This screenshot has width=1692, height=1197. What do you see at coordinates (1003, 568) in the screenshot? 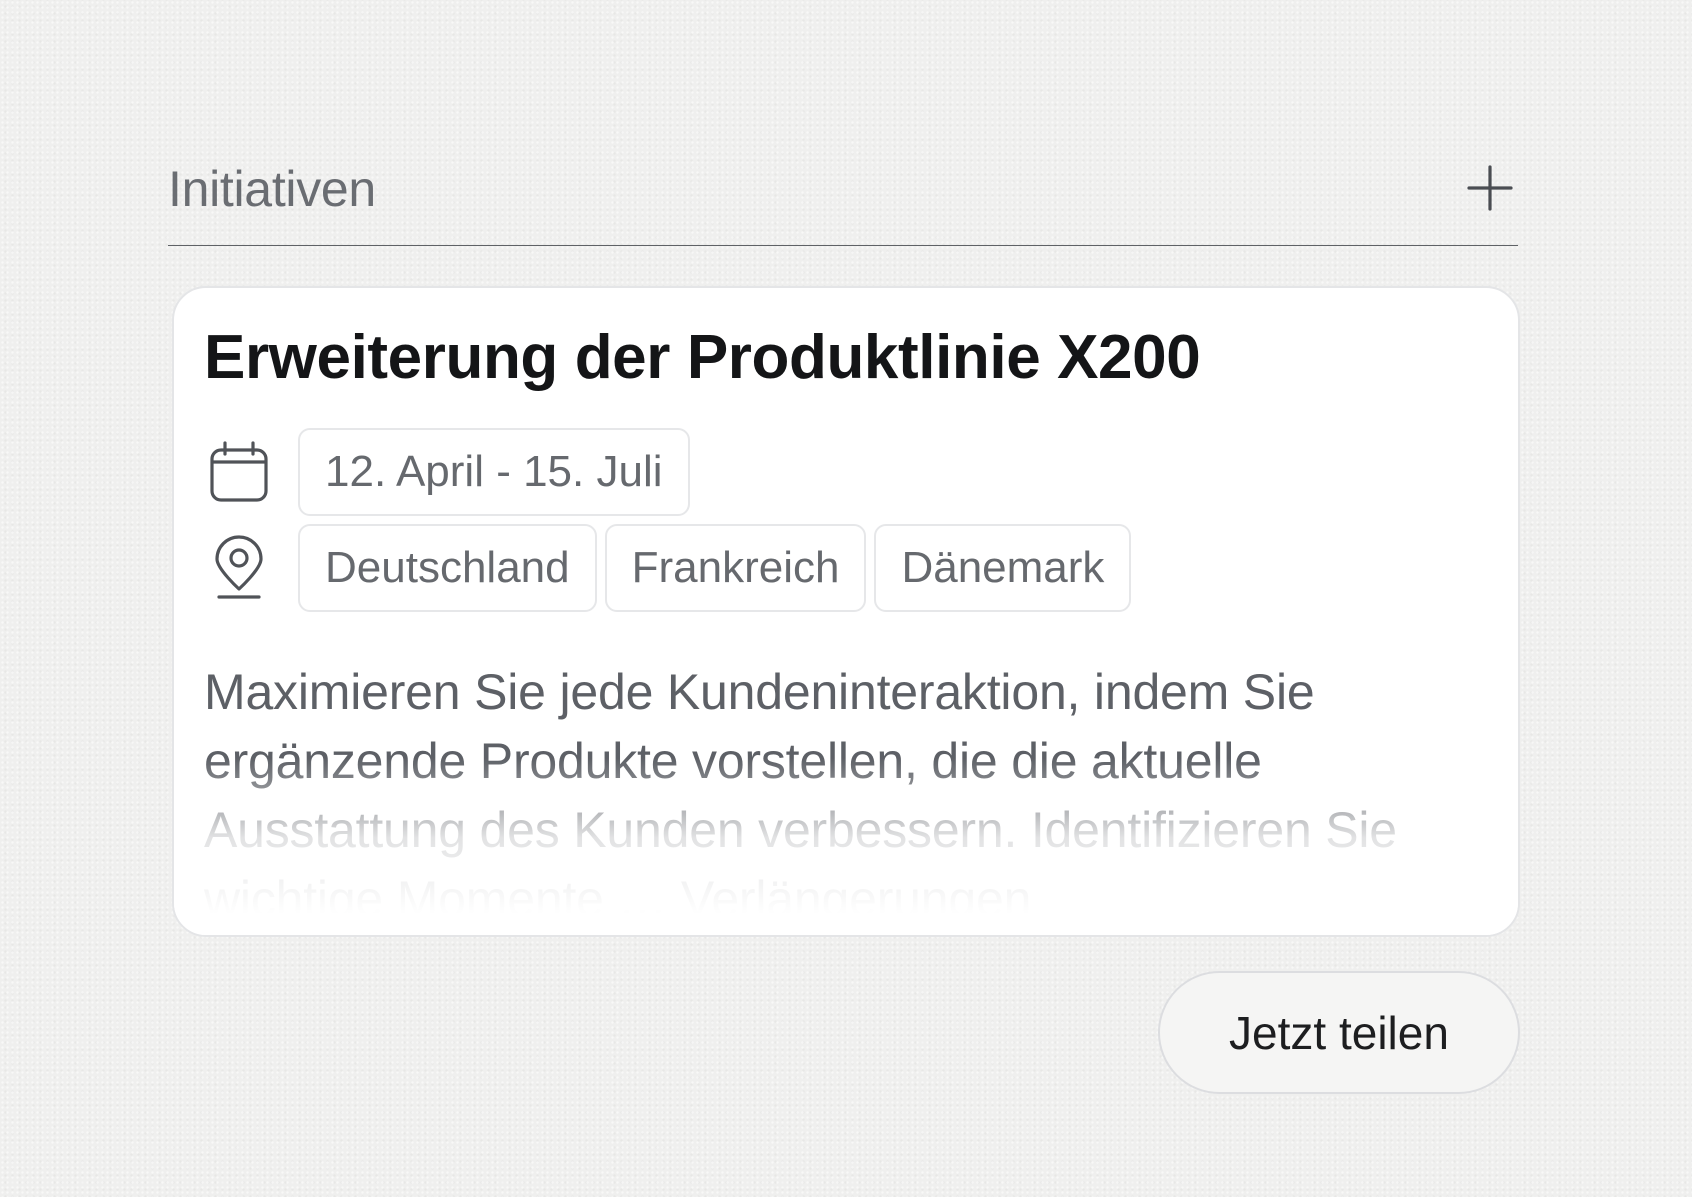
I see `country-chip-daenemark: Dänemark` at bounding box center [1003, 568].